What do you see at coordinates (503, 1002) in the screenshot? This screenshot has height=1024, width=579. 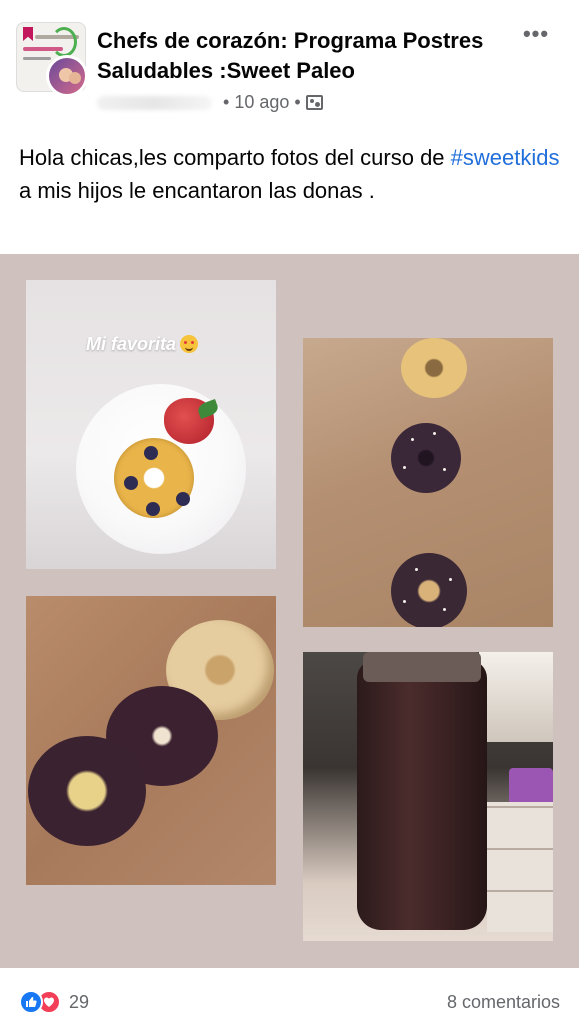 I see `comments-count-link: 8 comentarios` at bounding box center [503, 1002].